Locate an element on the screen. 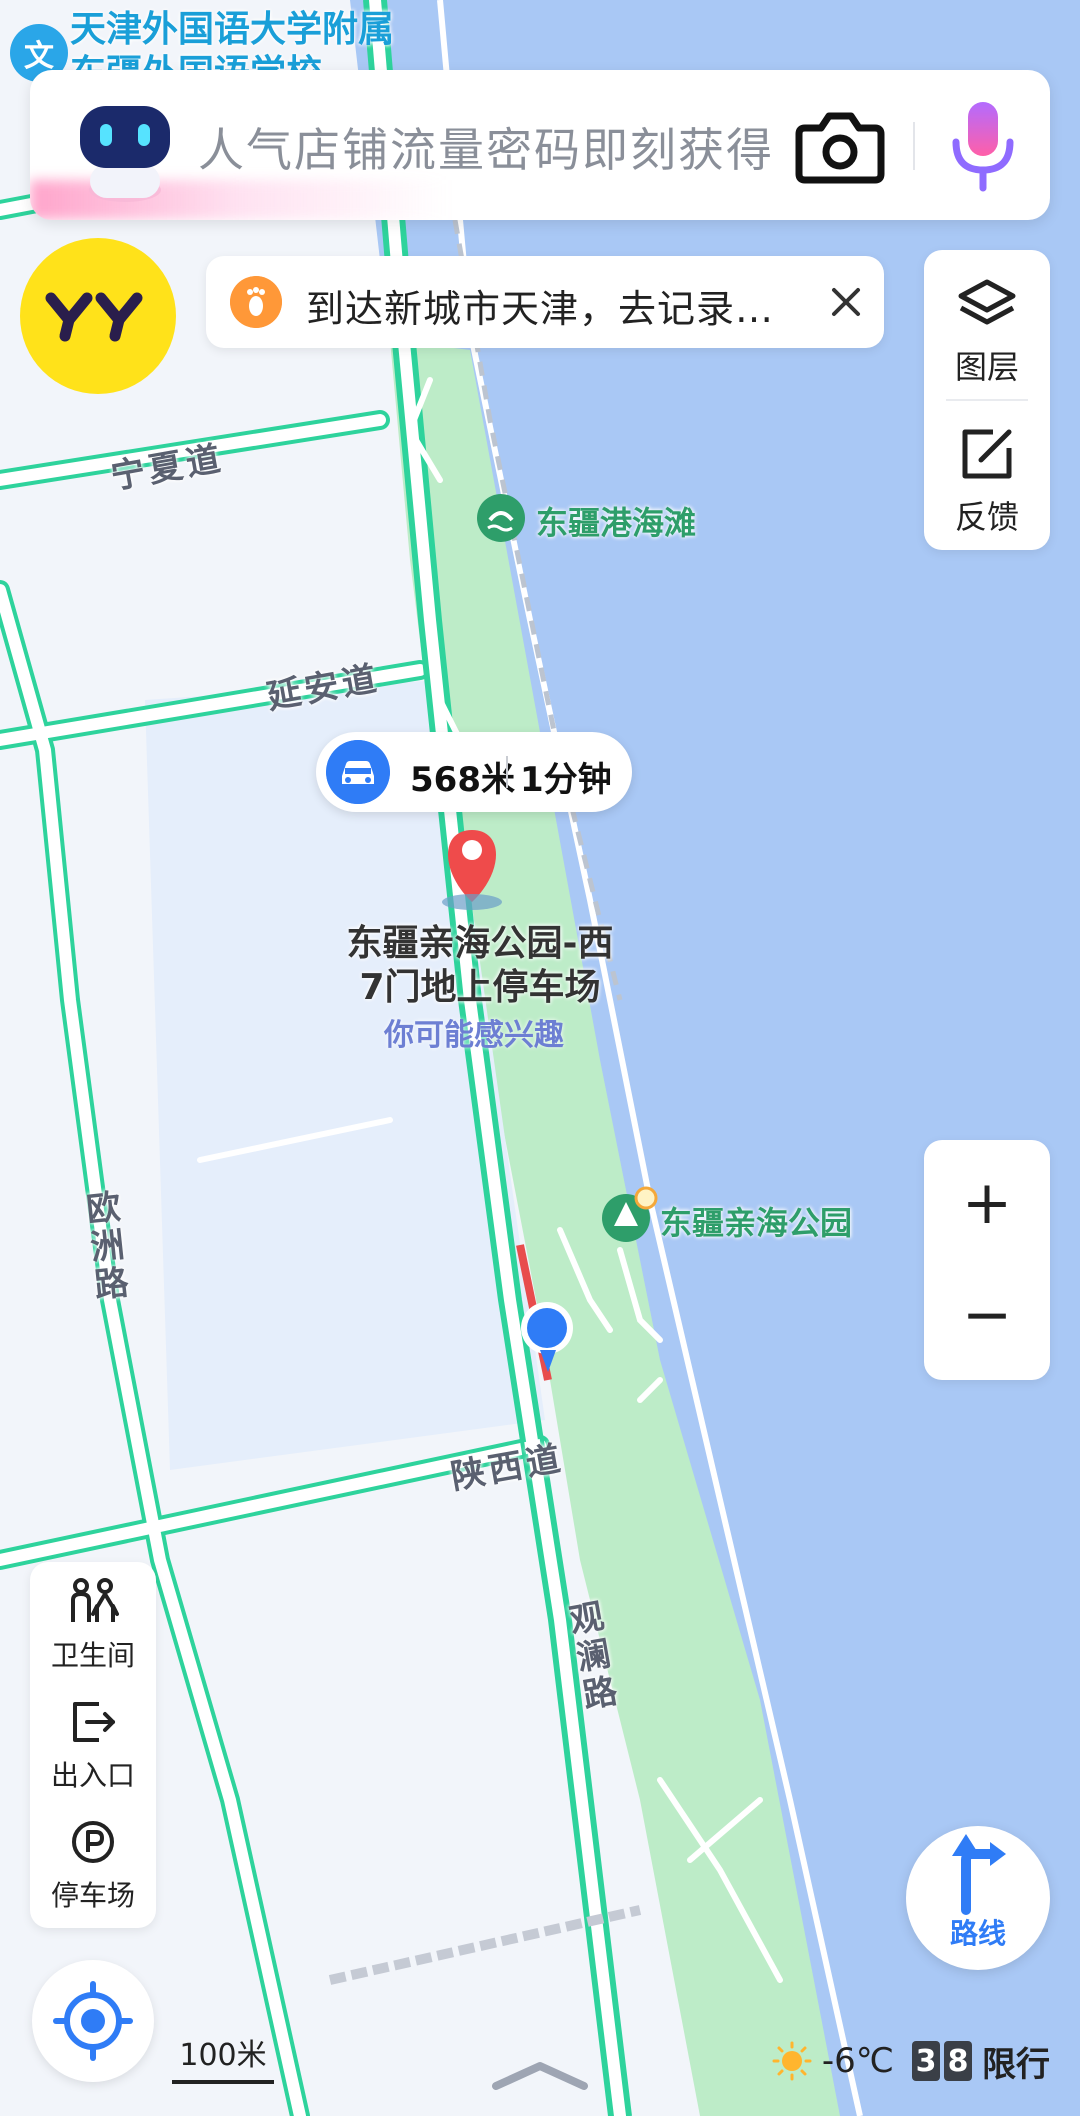 The image size is (1080, 2116). plate-digit: 3 is located at coordinates (926, 2061).